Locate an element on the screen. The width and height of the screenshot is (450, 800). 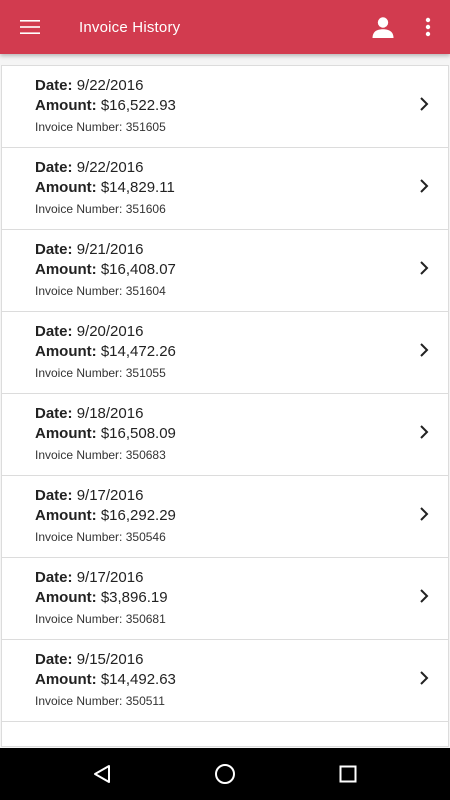
more-vert-icon is located at coordinates (428, 27).